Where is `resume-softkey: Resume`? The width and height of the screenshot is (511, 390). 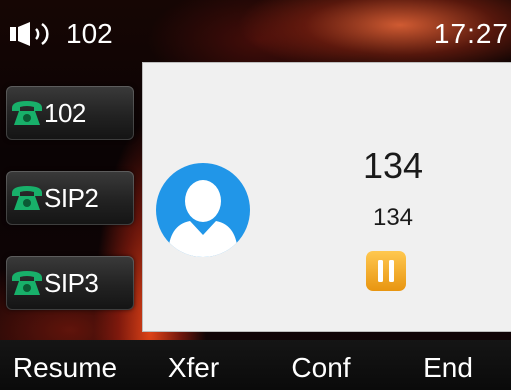
resume-softkey: Resume is located at coordinates (65, 368).